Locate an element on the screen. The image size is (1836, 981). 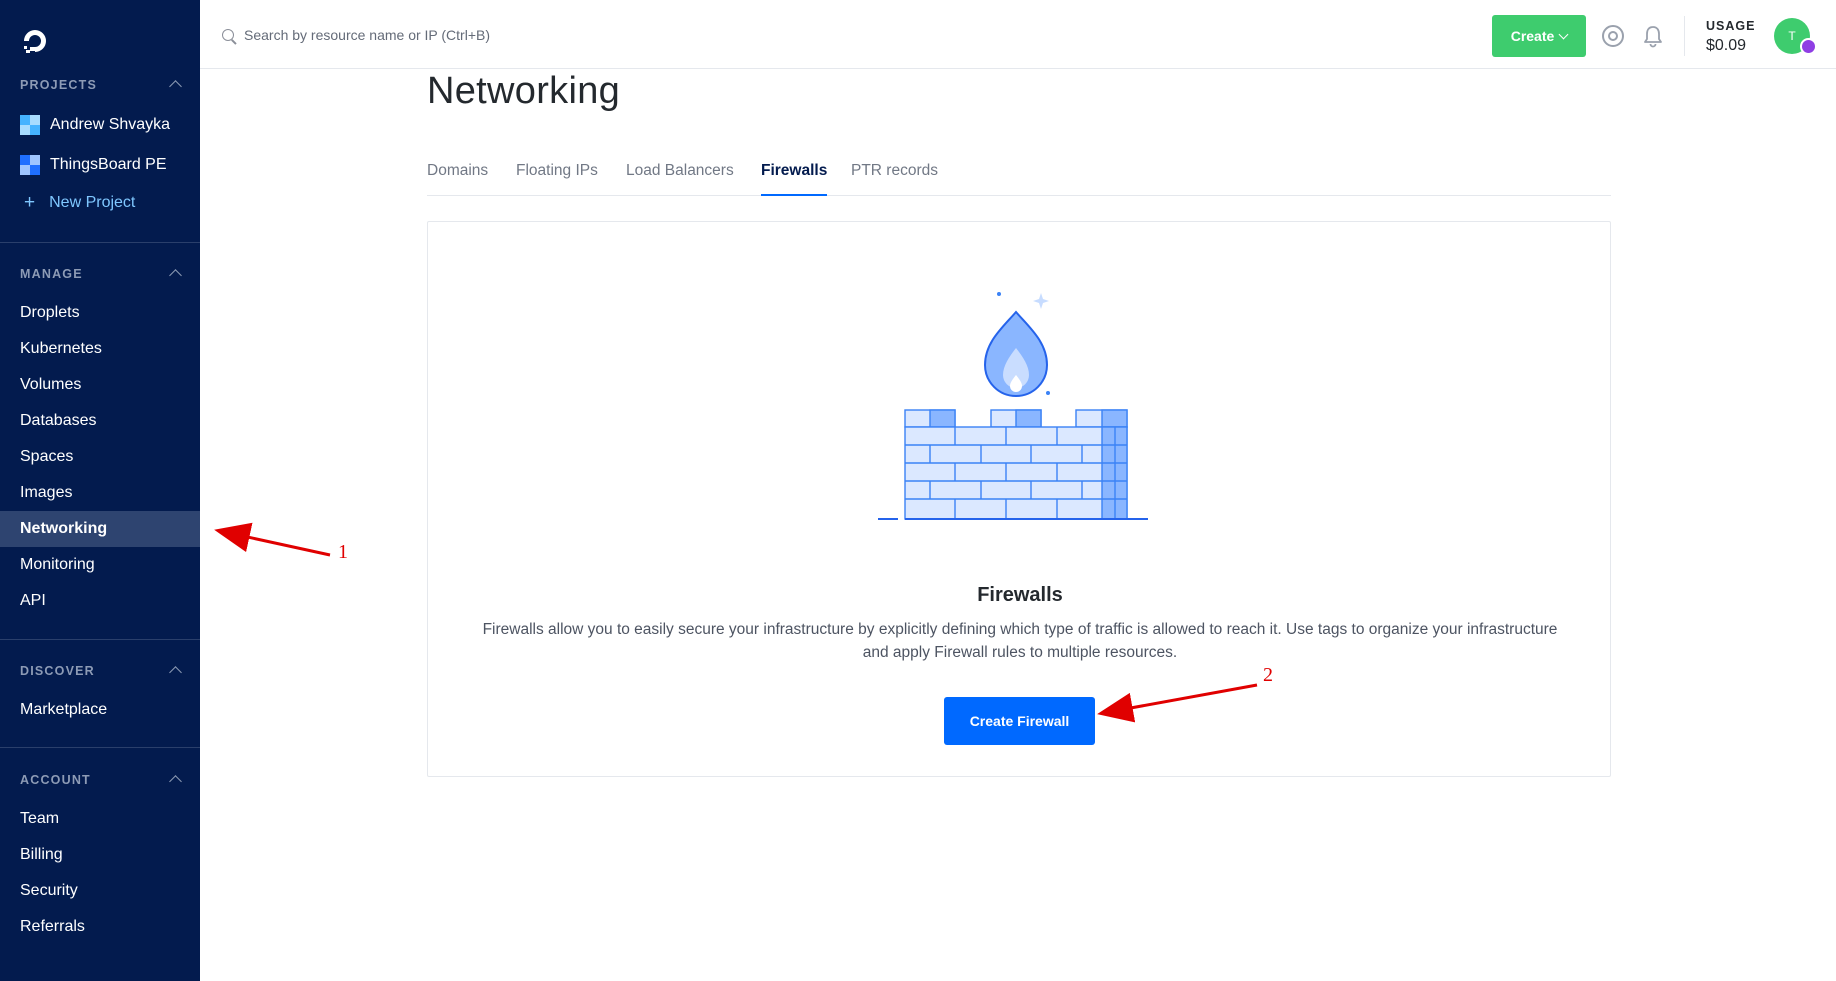
annotation-label-2: 2 is located at coordinates (1268, 675).